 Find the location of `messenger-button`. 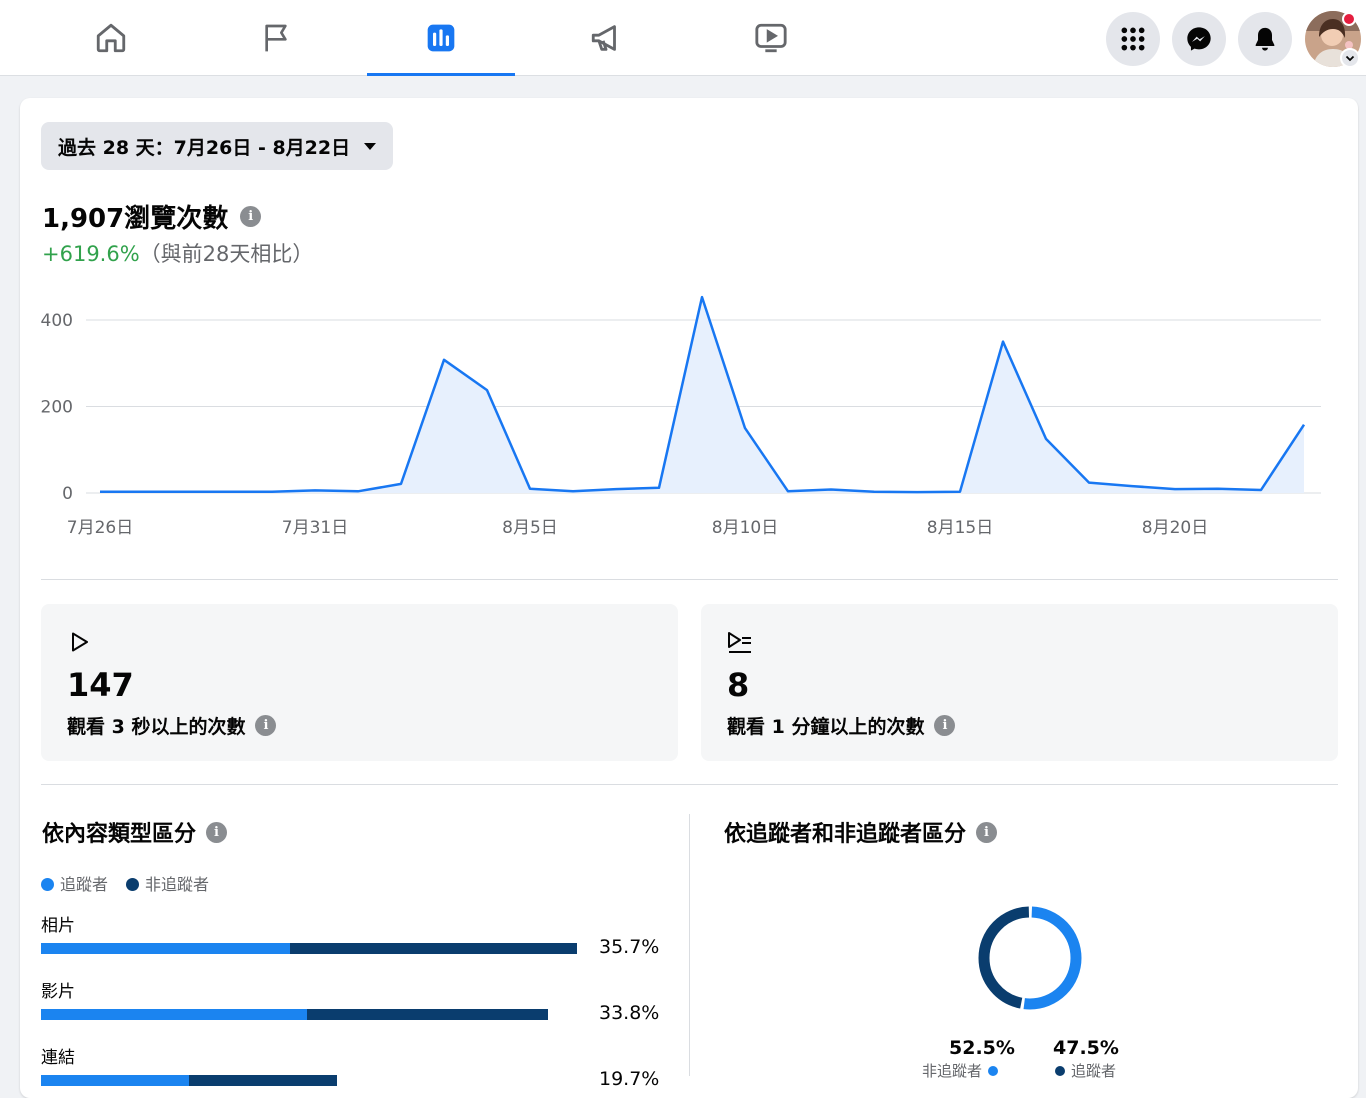

messenger-button is located at coordinates (1199, 39).